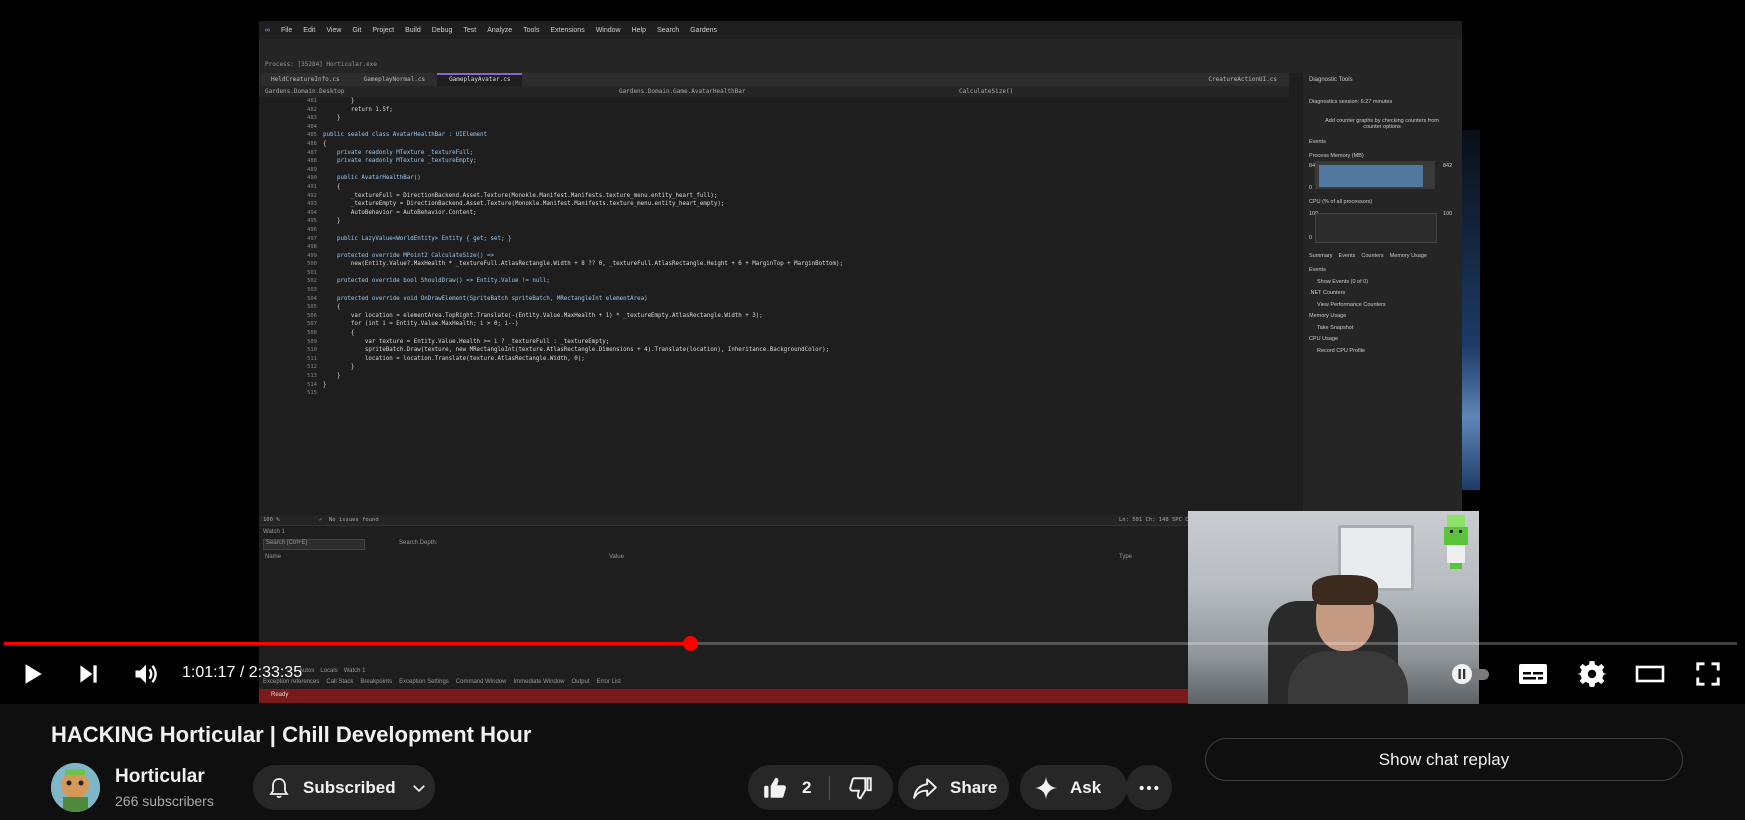 The width and height of the screenshot is (1745, 820). Describe the element at coordinates (400, 212) in the screenshot. I see `code-line: AutoBehavior = AutoBehavior.Content;` at that location.